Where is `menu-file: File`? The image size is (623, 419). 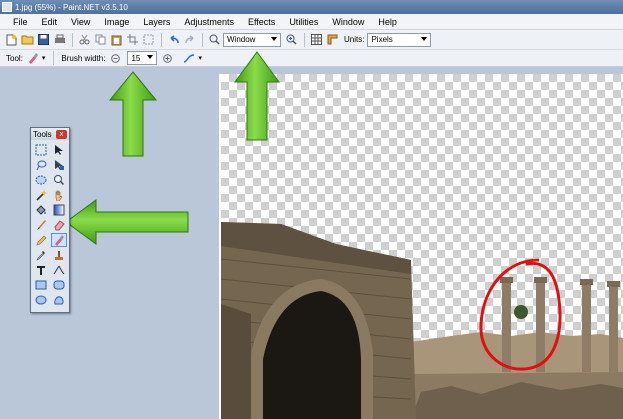
menu-file: File is located at coordinates (20, 22).